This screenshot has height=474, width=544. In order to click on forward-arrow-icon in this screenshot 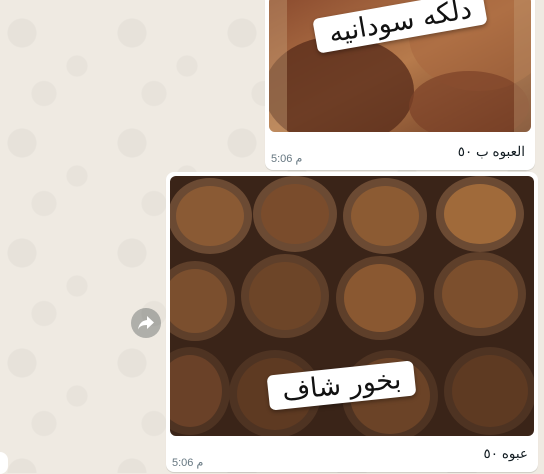, I will do `click(146, 323)`.